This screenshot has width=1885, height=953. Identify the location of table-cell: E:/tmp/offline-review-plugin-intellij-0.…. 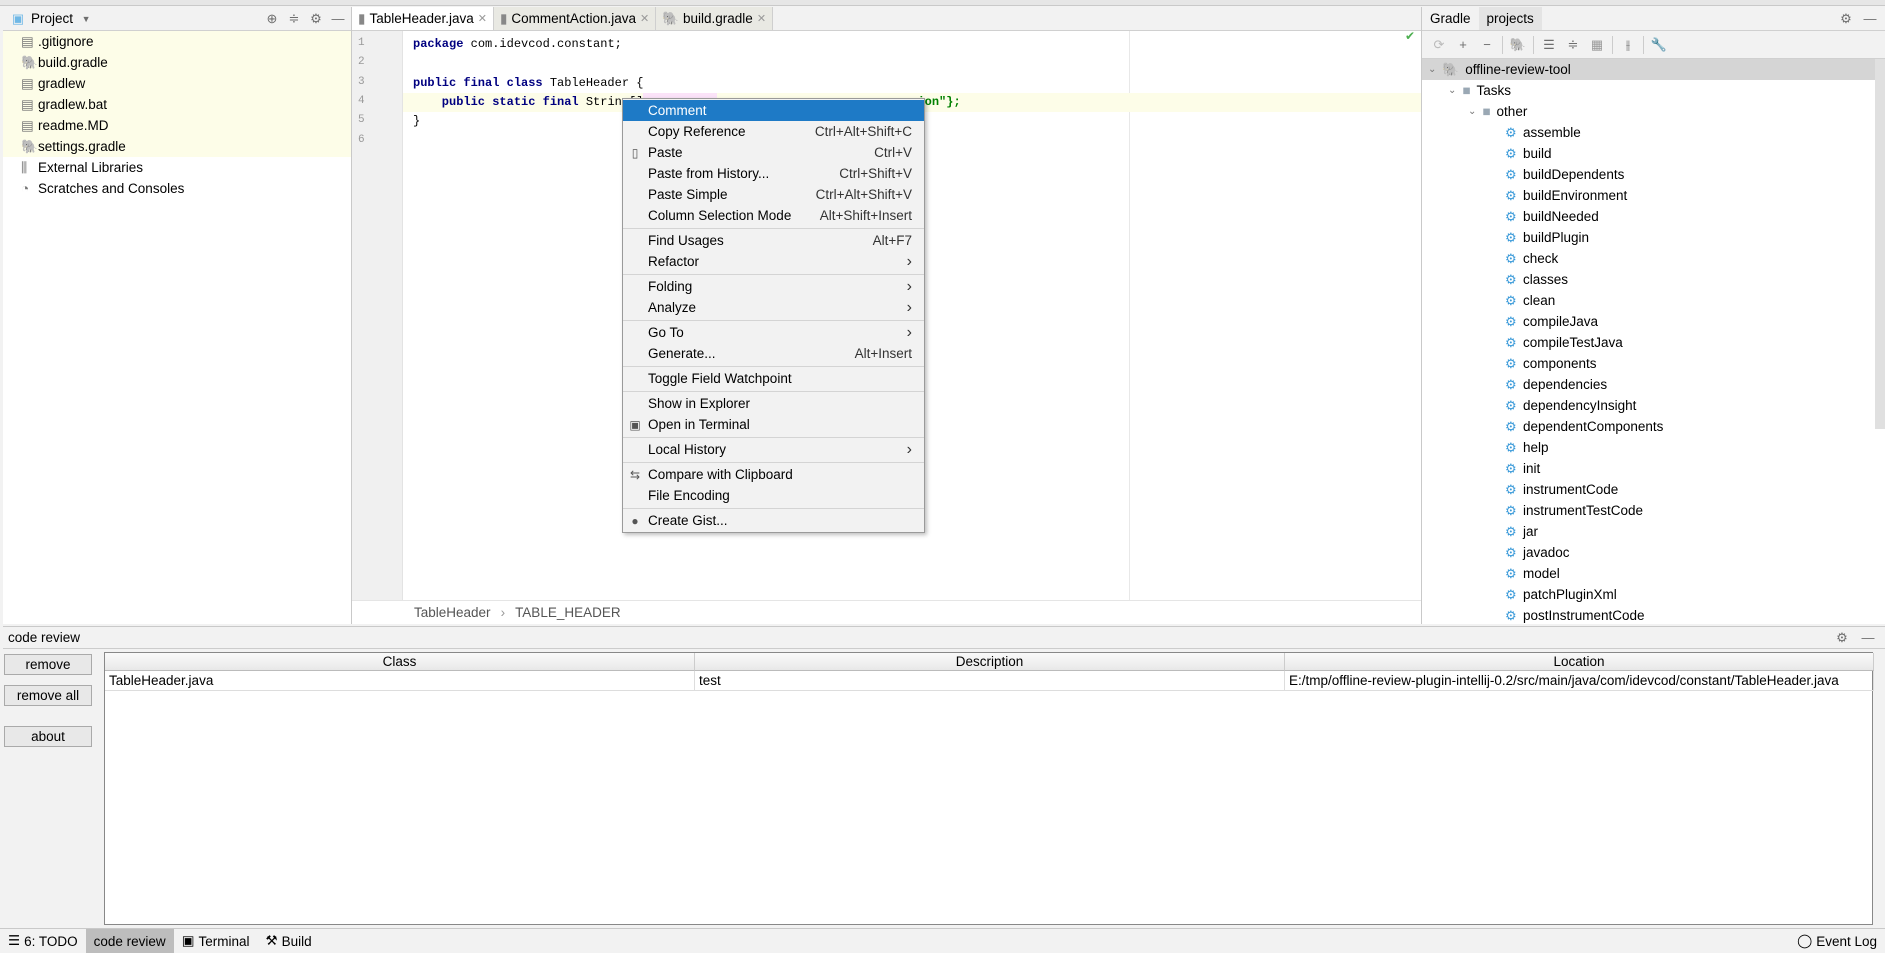
(1579, 681).